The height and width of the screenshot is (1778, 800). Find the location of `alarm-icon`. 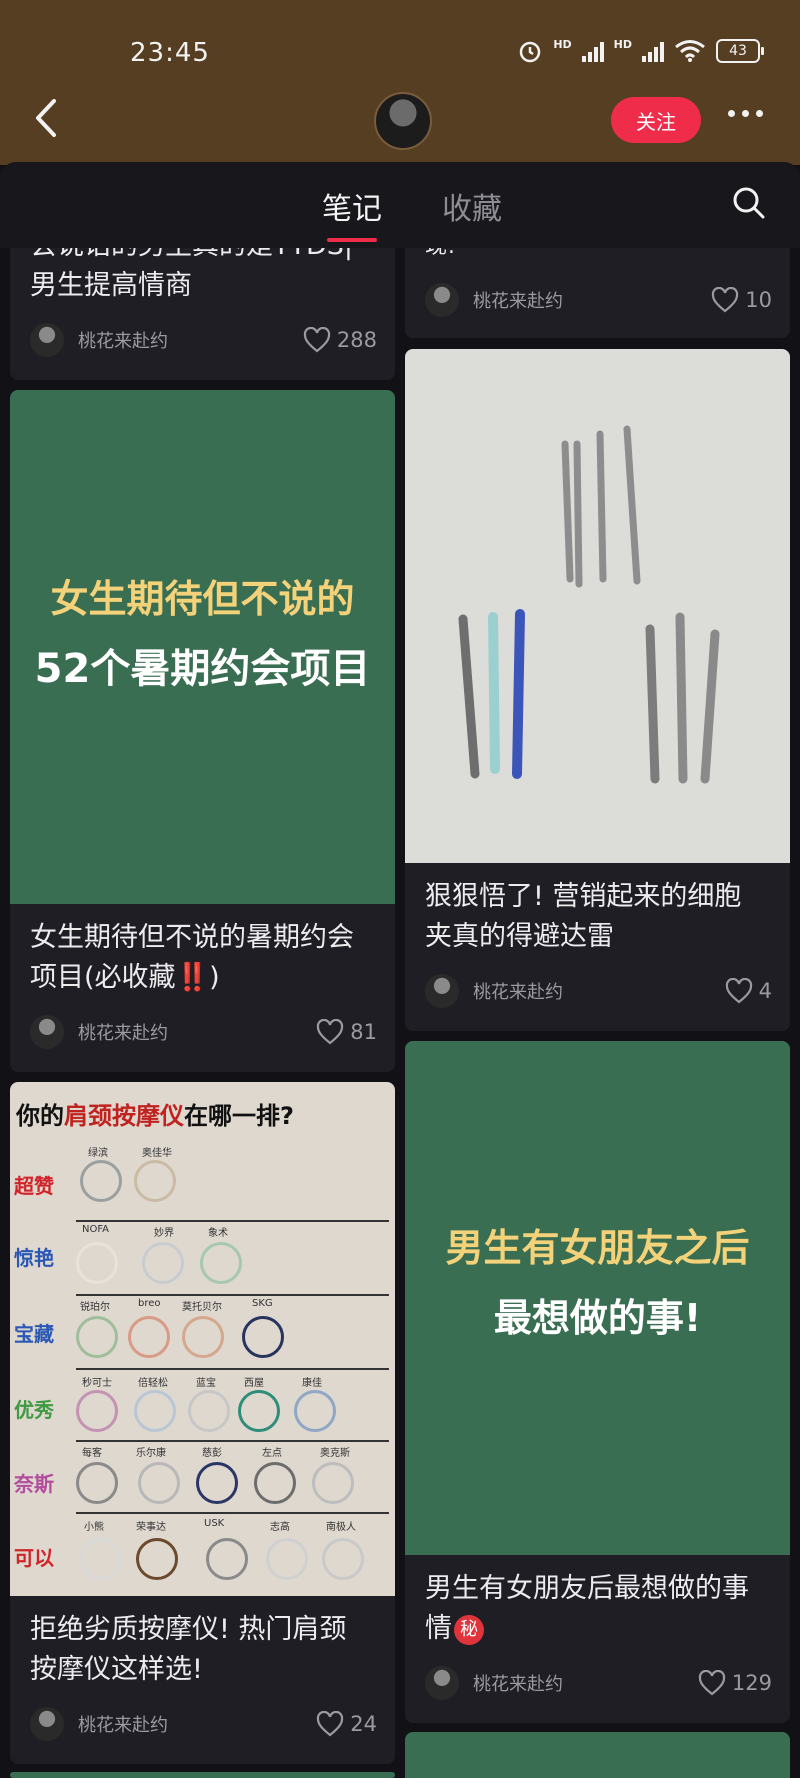

alarm-icon is located at coordinates (530, 52).